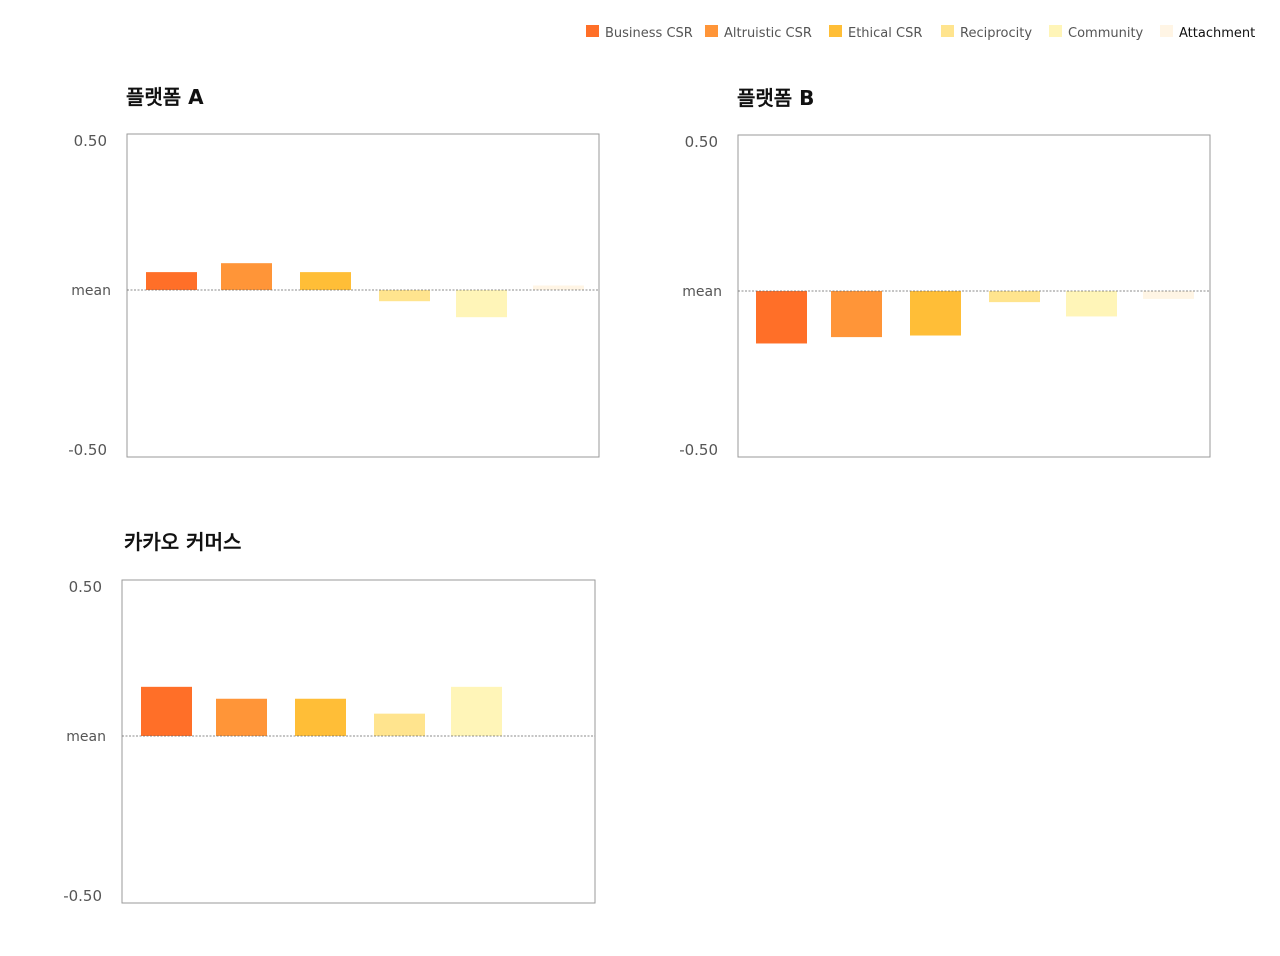 Image resolution: width=1280 pixels, height=956 pixels. Describe the element at coordinates (885, 33) in the screenshot. I see `legend-label: Ethical CSR` at that location.